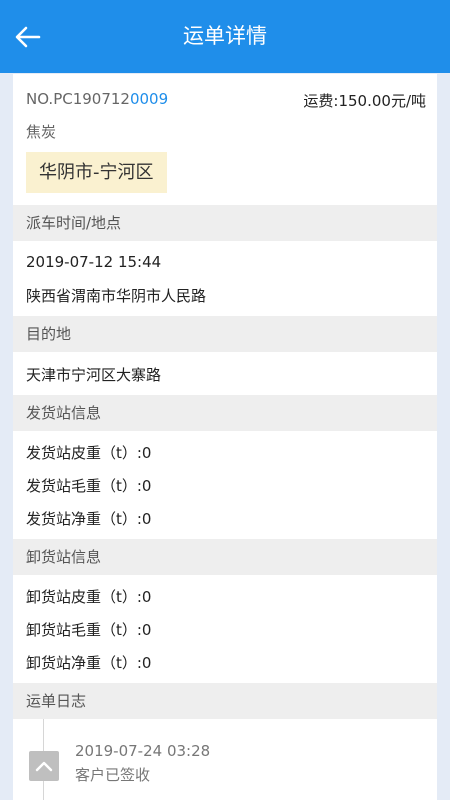  I want to click on order-summary: NO.PC1907120009 运费:150.00元/吨 焦炭 华阴市-宁河区, so click(226, 148).